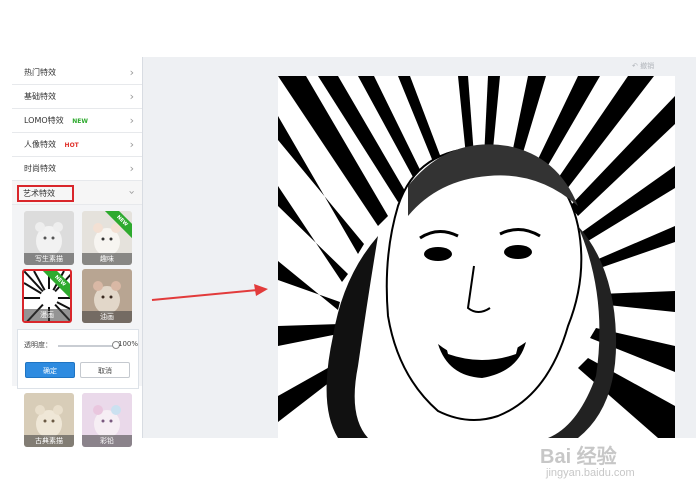 This screenshot has width=696, height=492. I want to click on watermark-brand: Bai 经验, so click(578, 457).